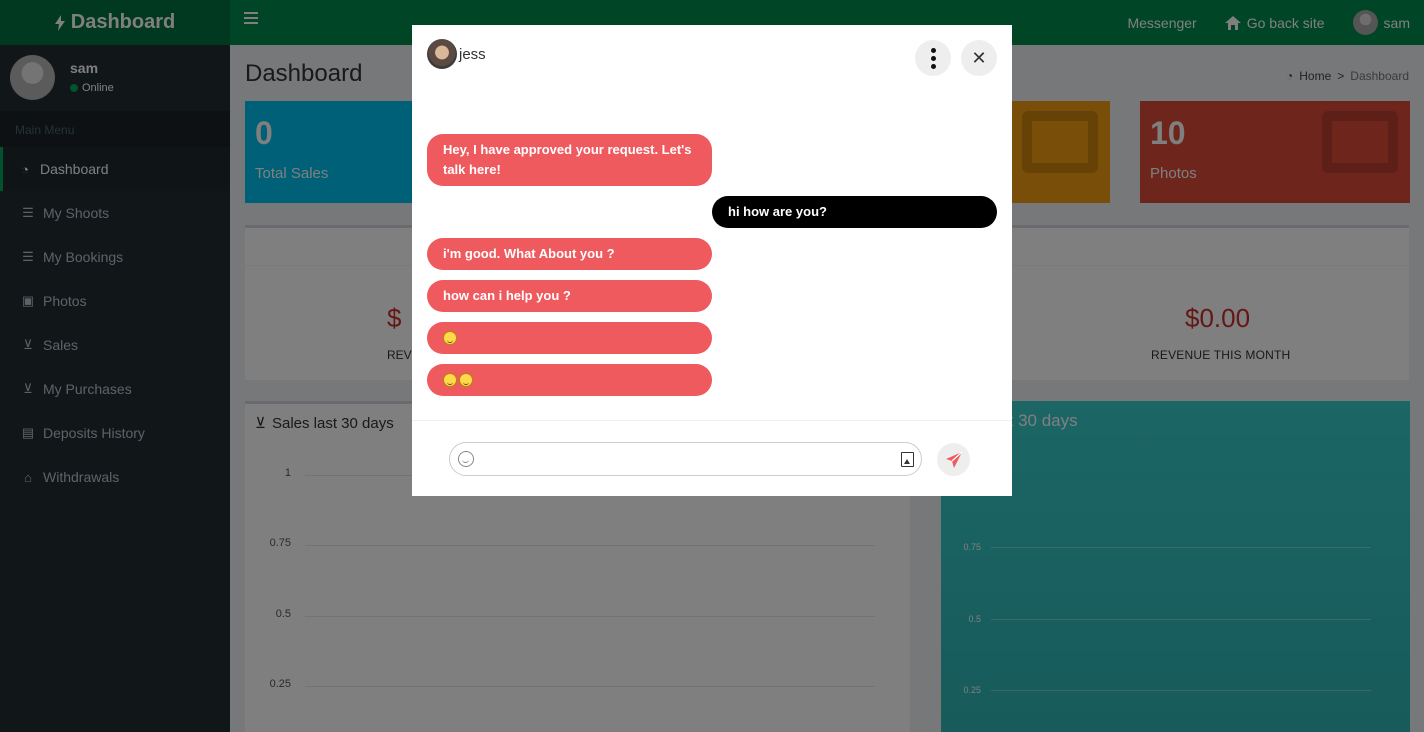 The image size is (1424, 732). Describe the element at coordinates (450, 338) in the screenshot. I see `laughing-emoji-icon` at that location.